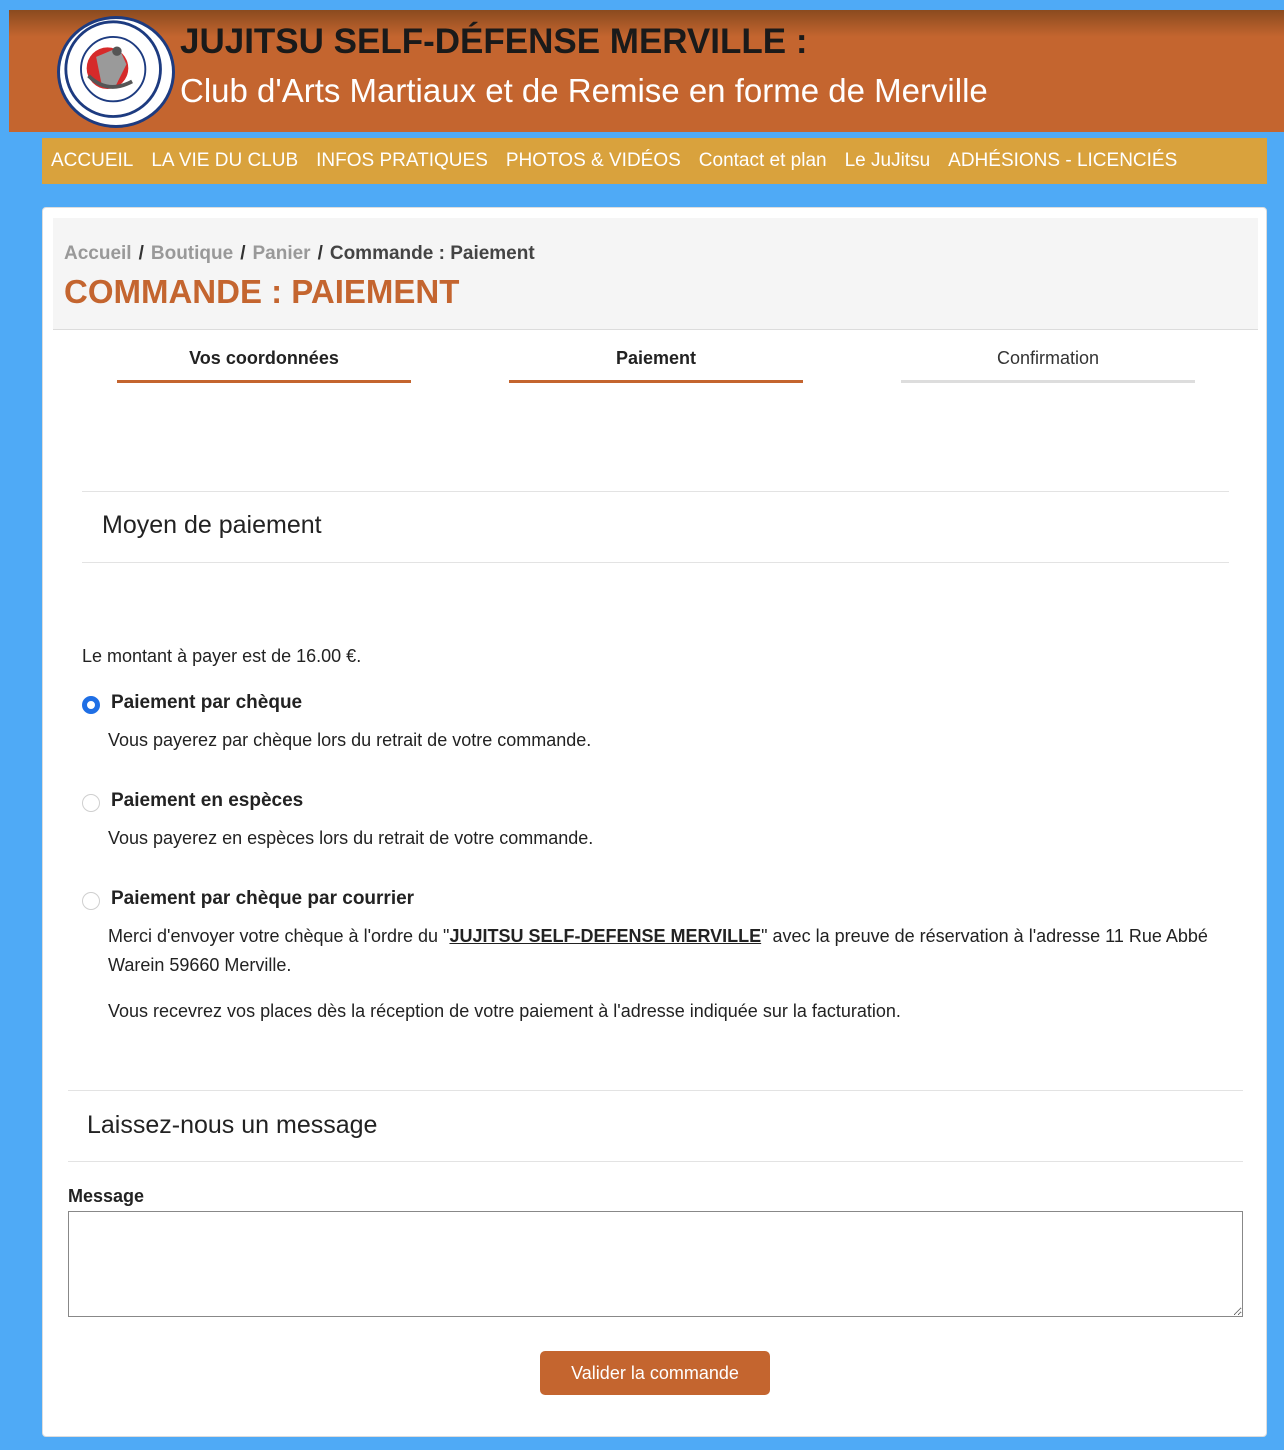  Describe the element at coordinates (192, 253) in the screenshot. I see `breadcrumb-boutique: Boutique` at that location.